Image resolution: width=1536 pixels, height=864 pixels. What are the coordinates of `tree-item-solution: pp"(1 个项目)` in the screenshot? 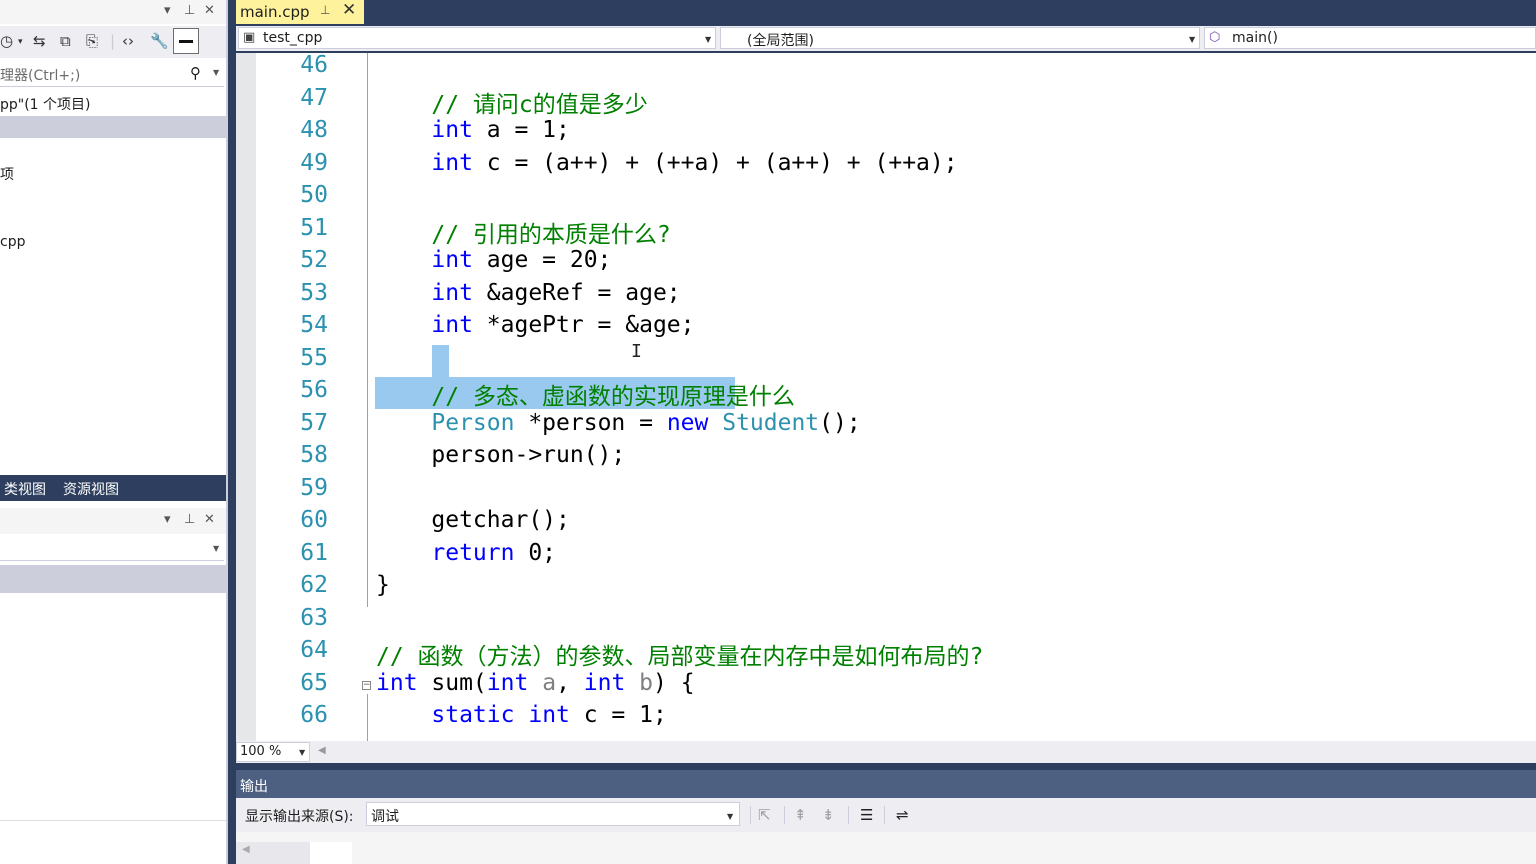 It's located at (45, 104).